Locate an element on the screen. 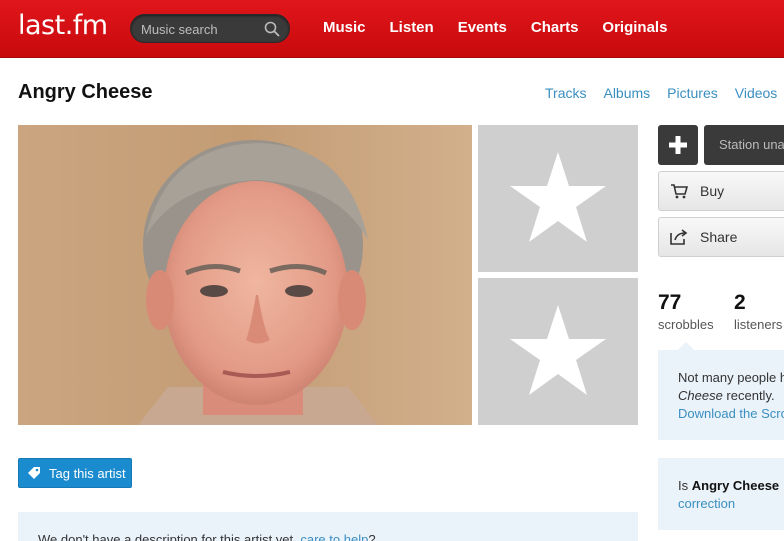 Image resolution: width=784 pixels, height=541 pixels. tab-tracks: Tracks is located at coordinates (565, 93).